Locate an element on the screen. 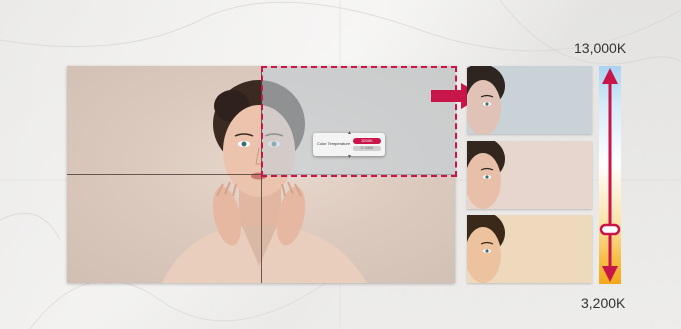 The height and width of the screenshot is (329, 681). arrow-down-icon is located at coordinates (610, 274).